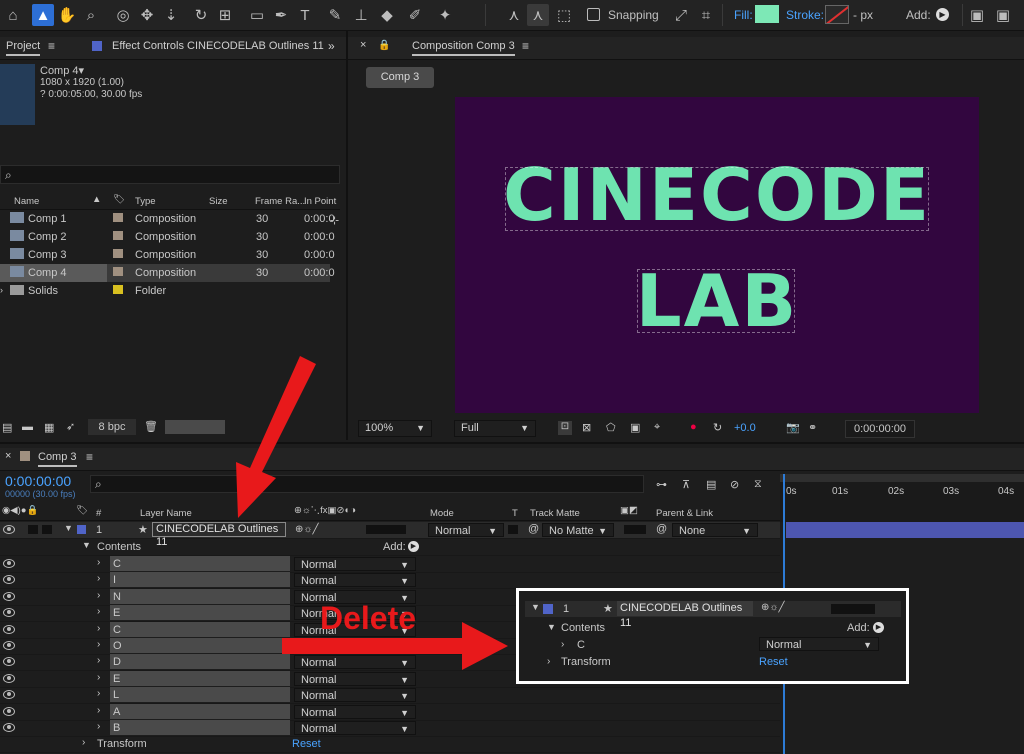 The height and width of the screenshot is (754, 1024). I want to click on delete-annotation-label: Delete, so click(368, 618).